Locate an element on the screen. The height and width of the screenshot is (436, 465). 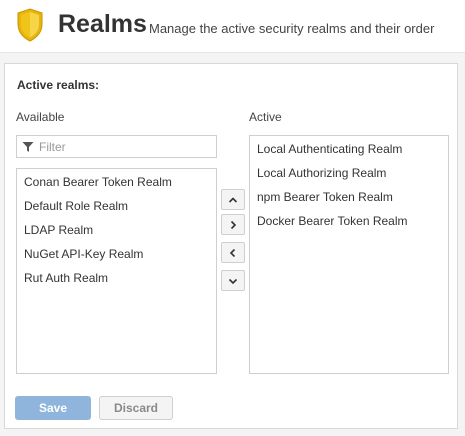
filter-field is located at coordinates (116, 146).